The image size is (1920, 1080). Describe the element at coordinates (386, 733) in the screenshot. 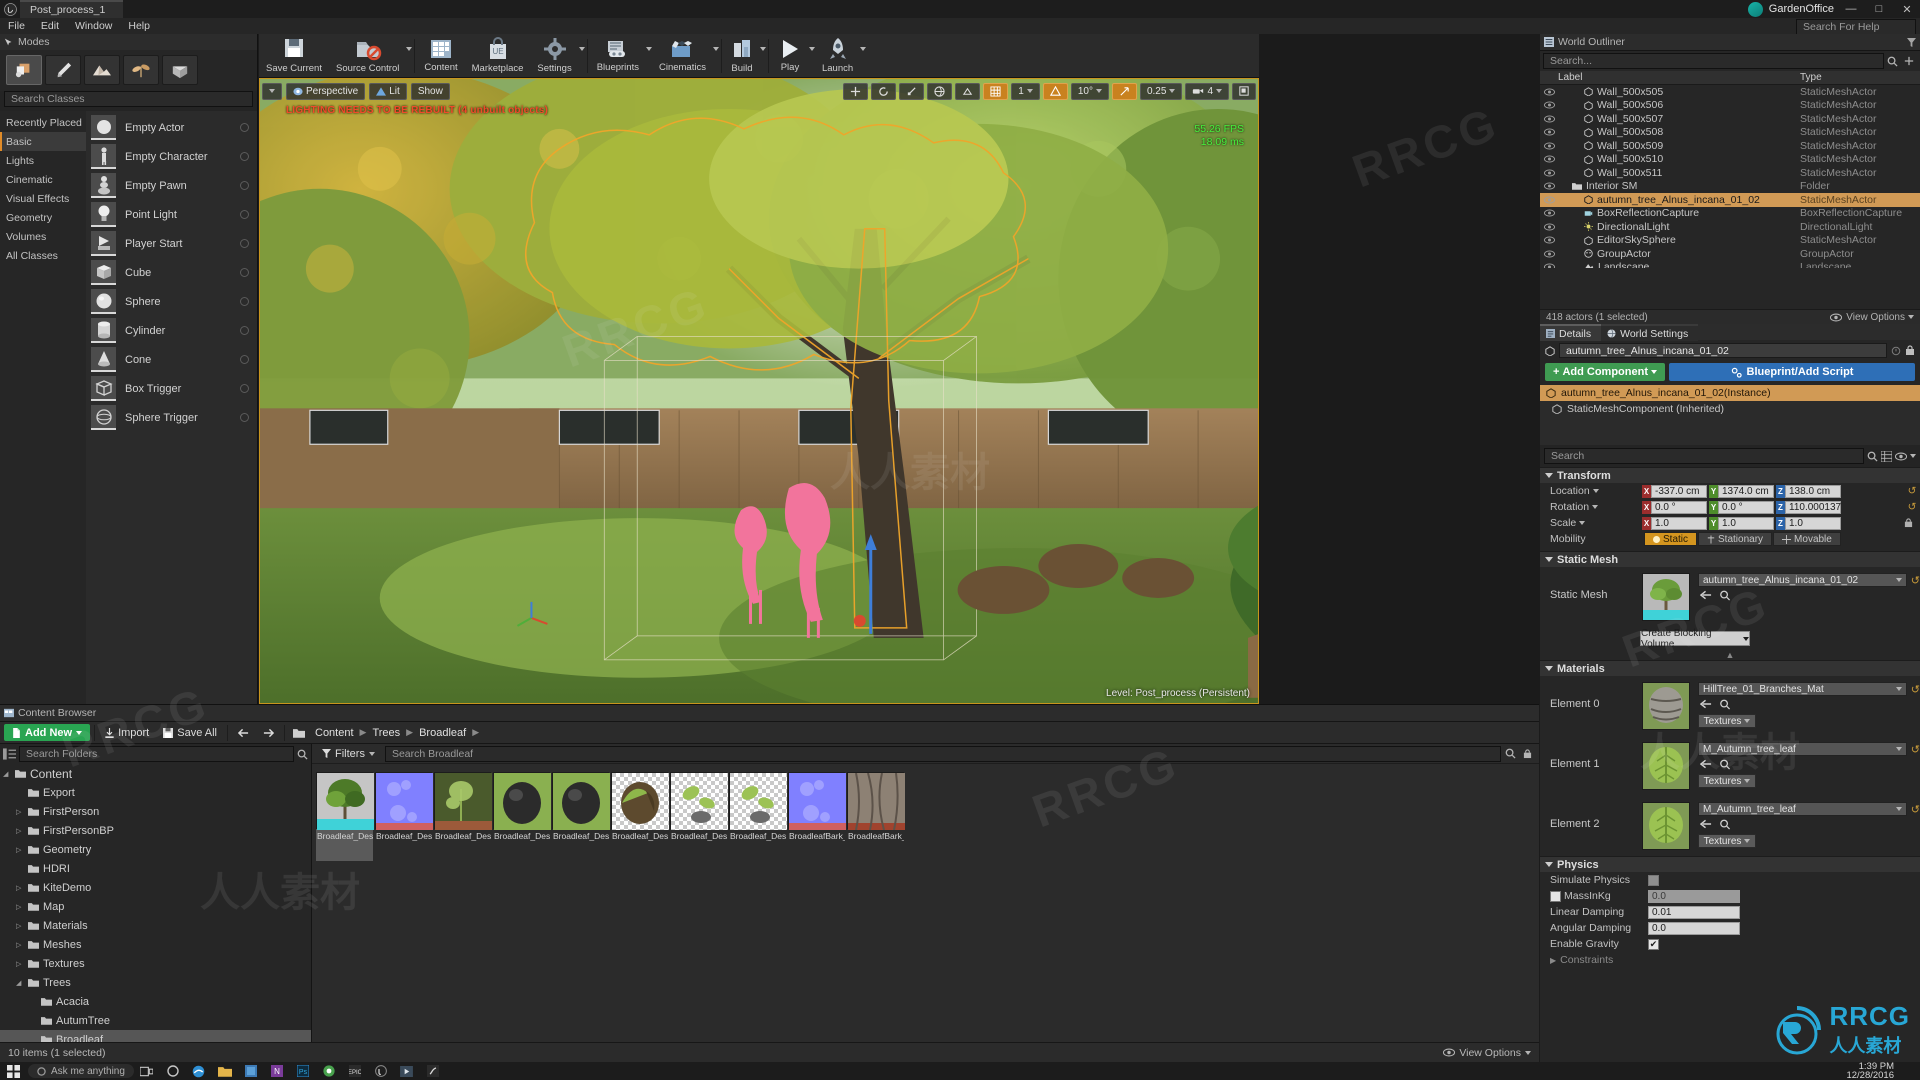

I see `breadcrumb-trees: Trees` at that location.